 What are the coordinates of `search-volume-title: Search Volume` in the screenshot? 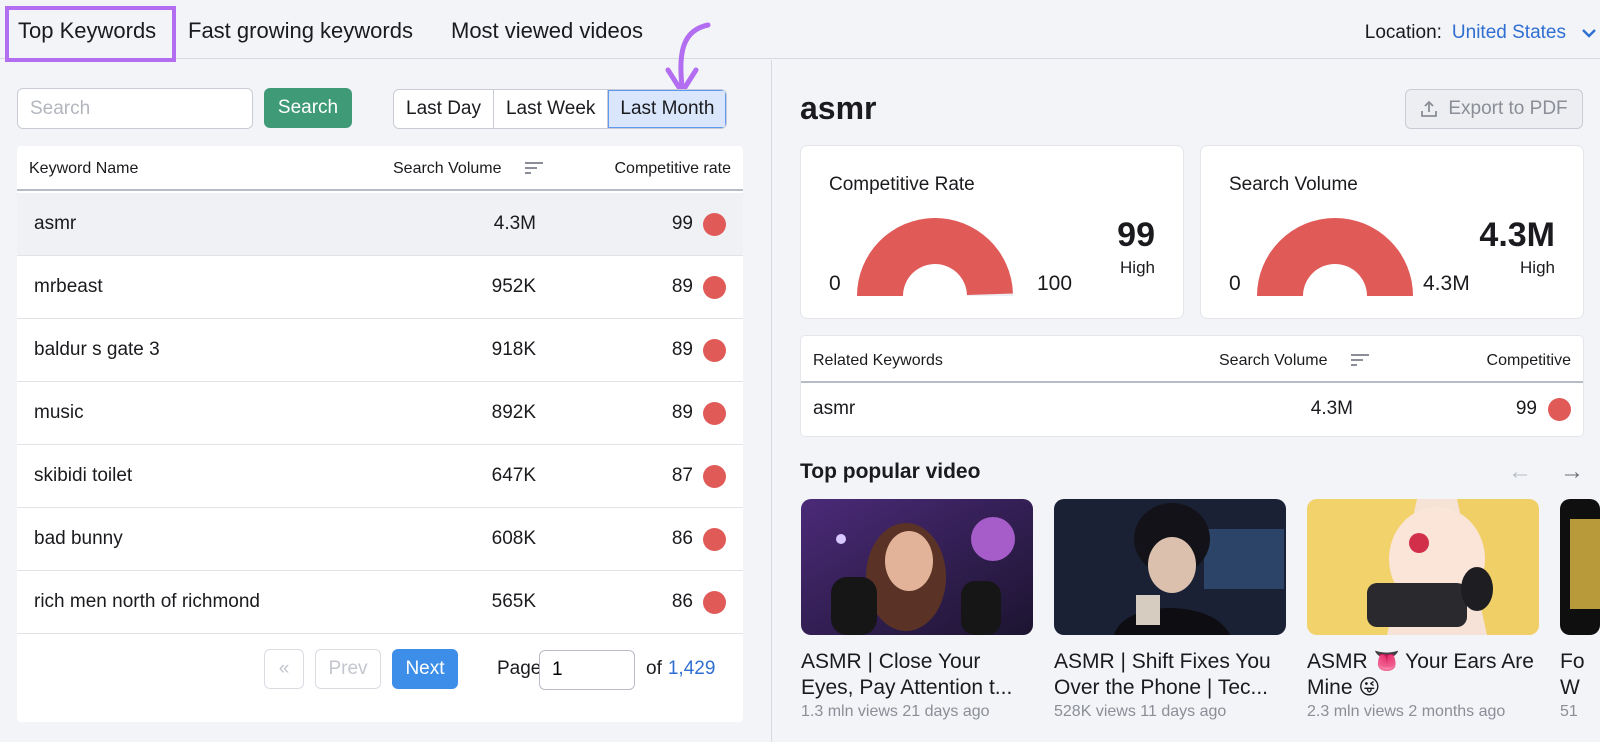 It's located at (1293, 184).